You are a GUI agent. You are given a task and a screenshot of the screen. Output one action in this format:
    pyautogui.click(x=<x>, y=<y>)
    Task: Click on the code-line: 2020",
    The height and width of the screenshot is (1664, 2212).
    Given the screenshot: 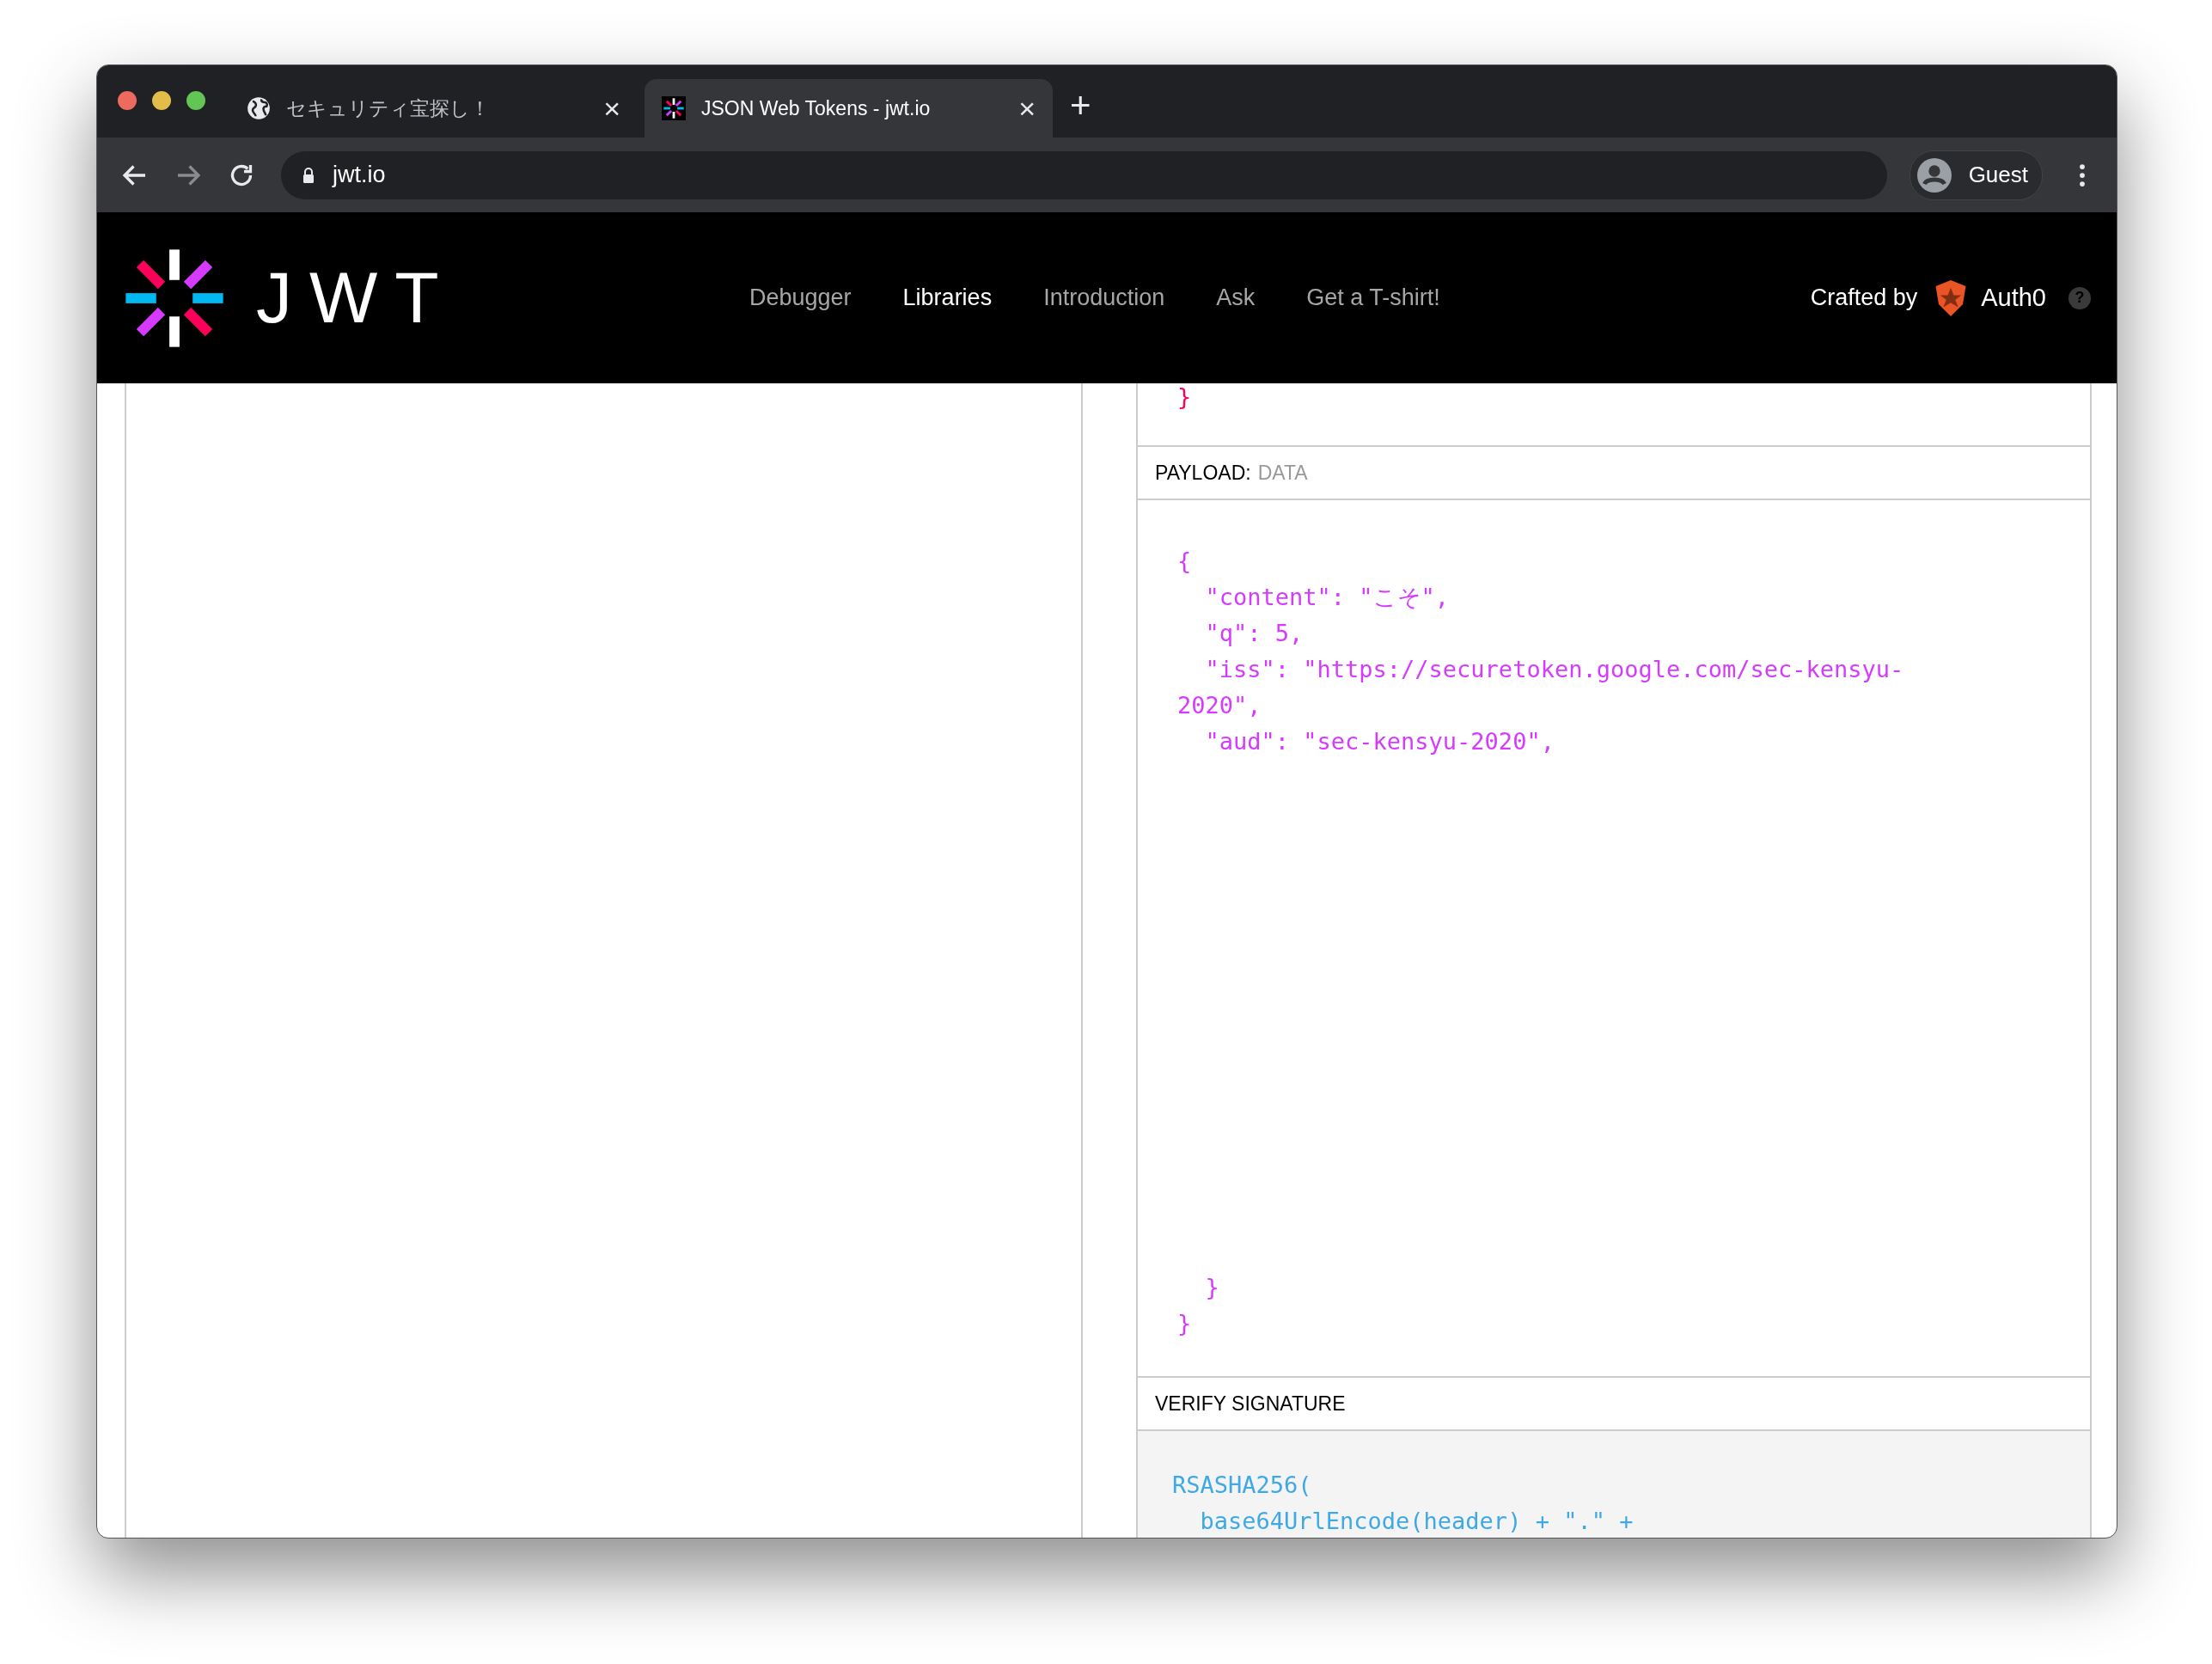 What is the action you would take?
    pyautogui.click(x=1220, y=706)
    